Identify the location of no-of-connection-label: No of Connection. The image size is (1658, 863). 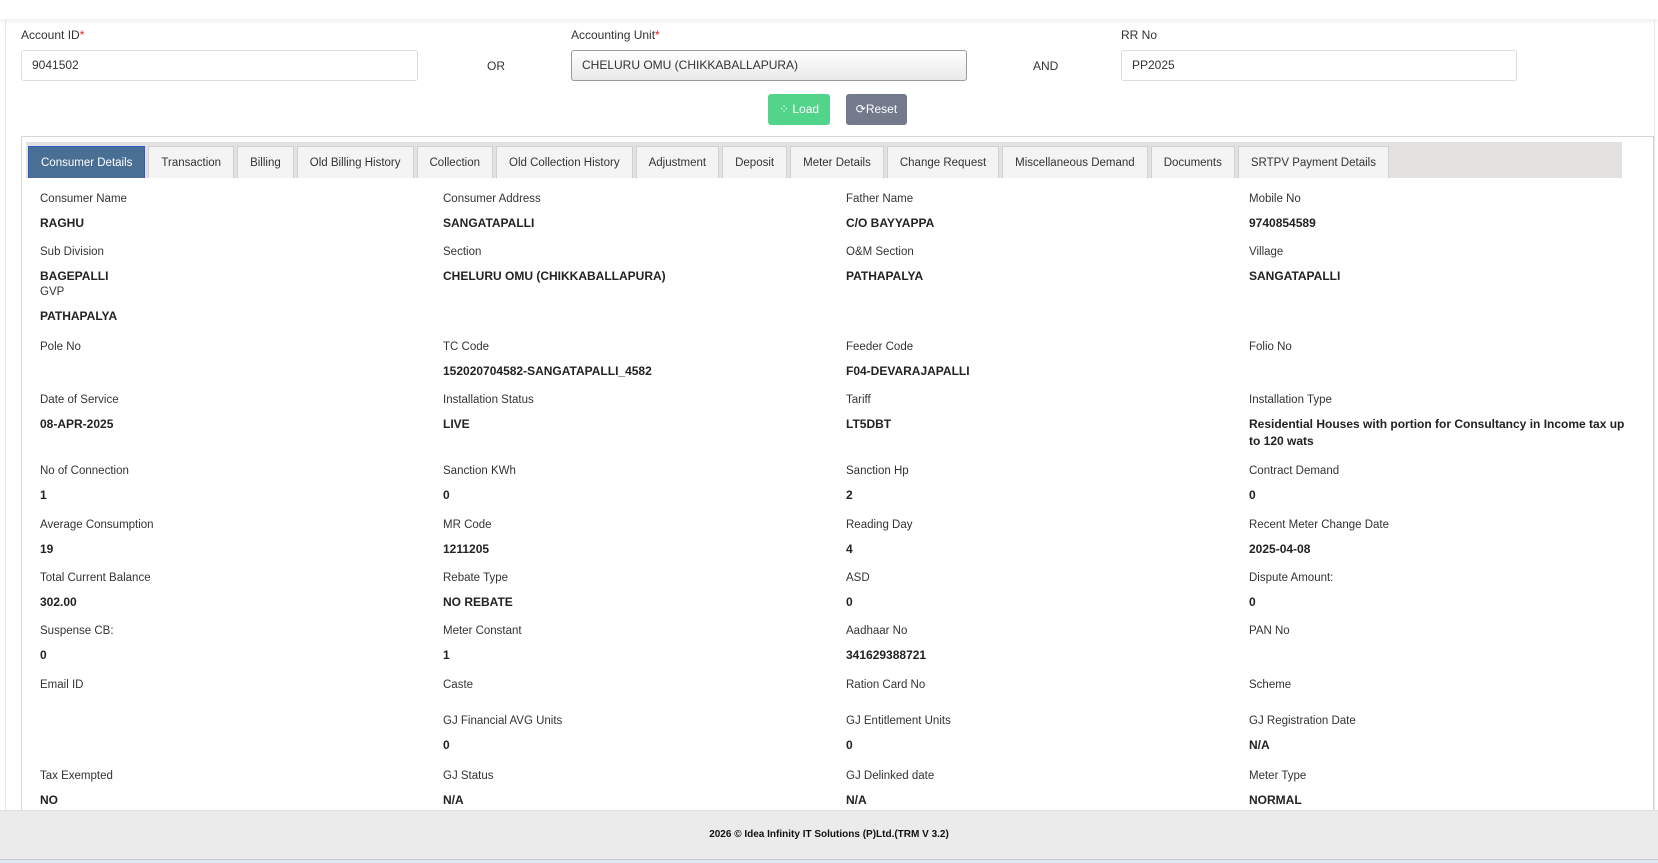
(84, 471).